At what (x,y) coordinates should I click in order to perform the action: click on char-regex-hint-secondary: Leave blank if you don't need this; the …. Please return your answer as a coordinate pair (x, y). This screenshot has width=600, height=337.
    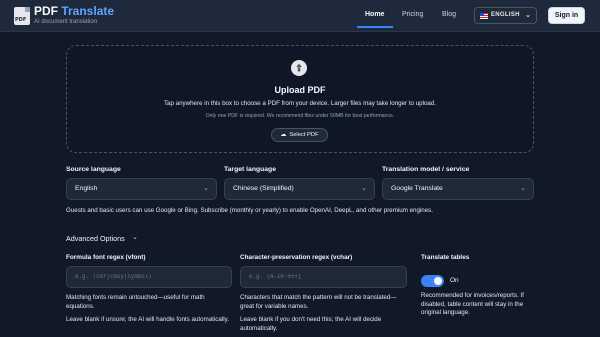
    Looking at the image, I should click on (311, 324).